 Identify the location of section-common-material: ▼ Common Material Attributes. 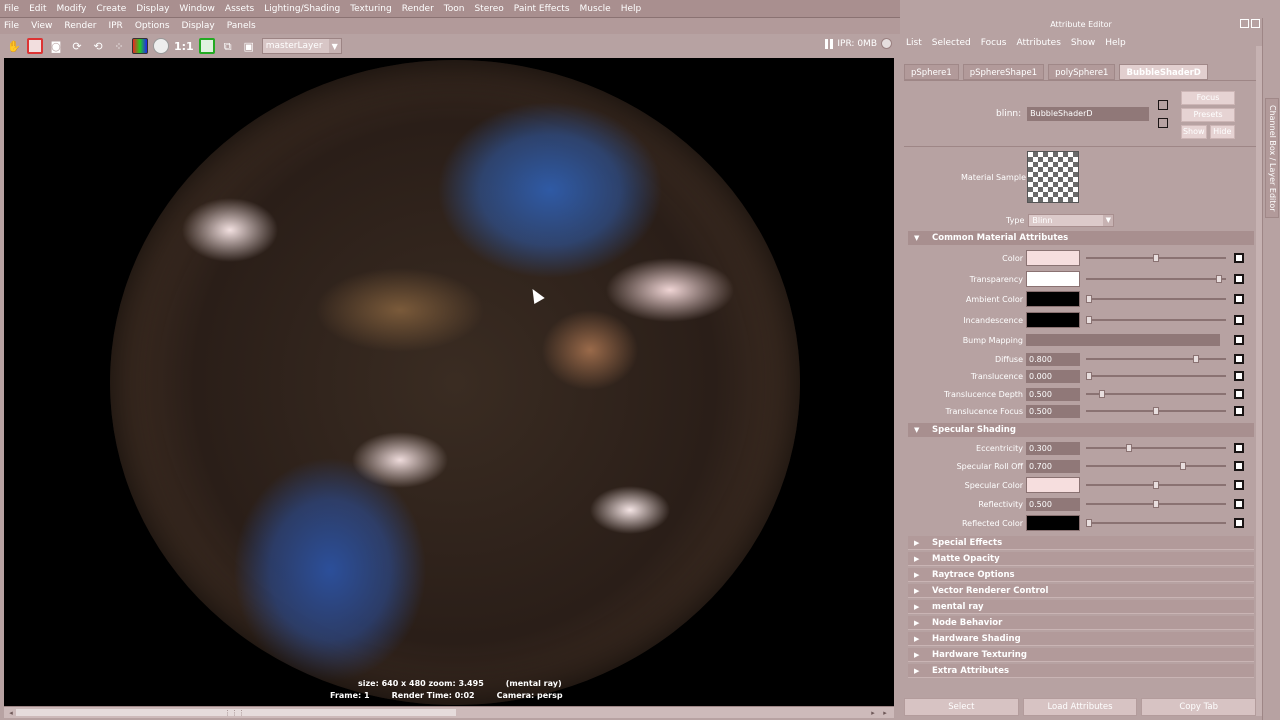
(1081, 238).